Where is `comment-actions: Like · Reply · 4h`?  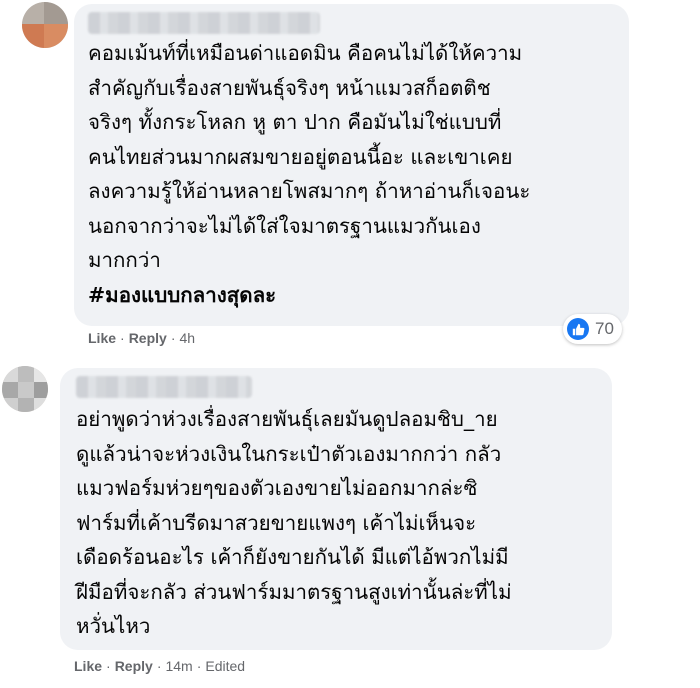 comment-actions: Like · Reply · 4h is located at coordinates (142, 338).